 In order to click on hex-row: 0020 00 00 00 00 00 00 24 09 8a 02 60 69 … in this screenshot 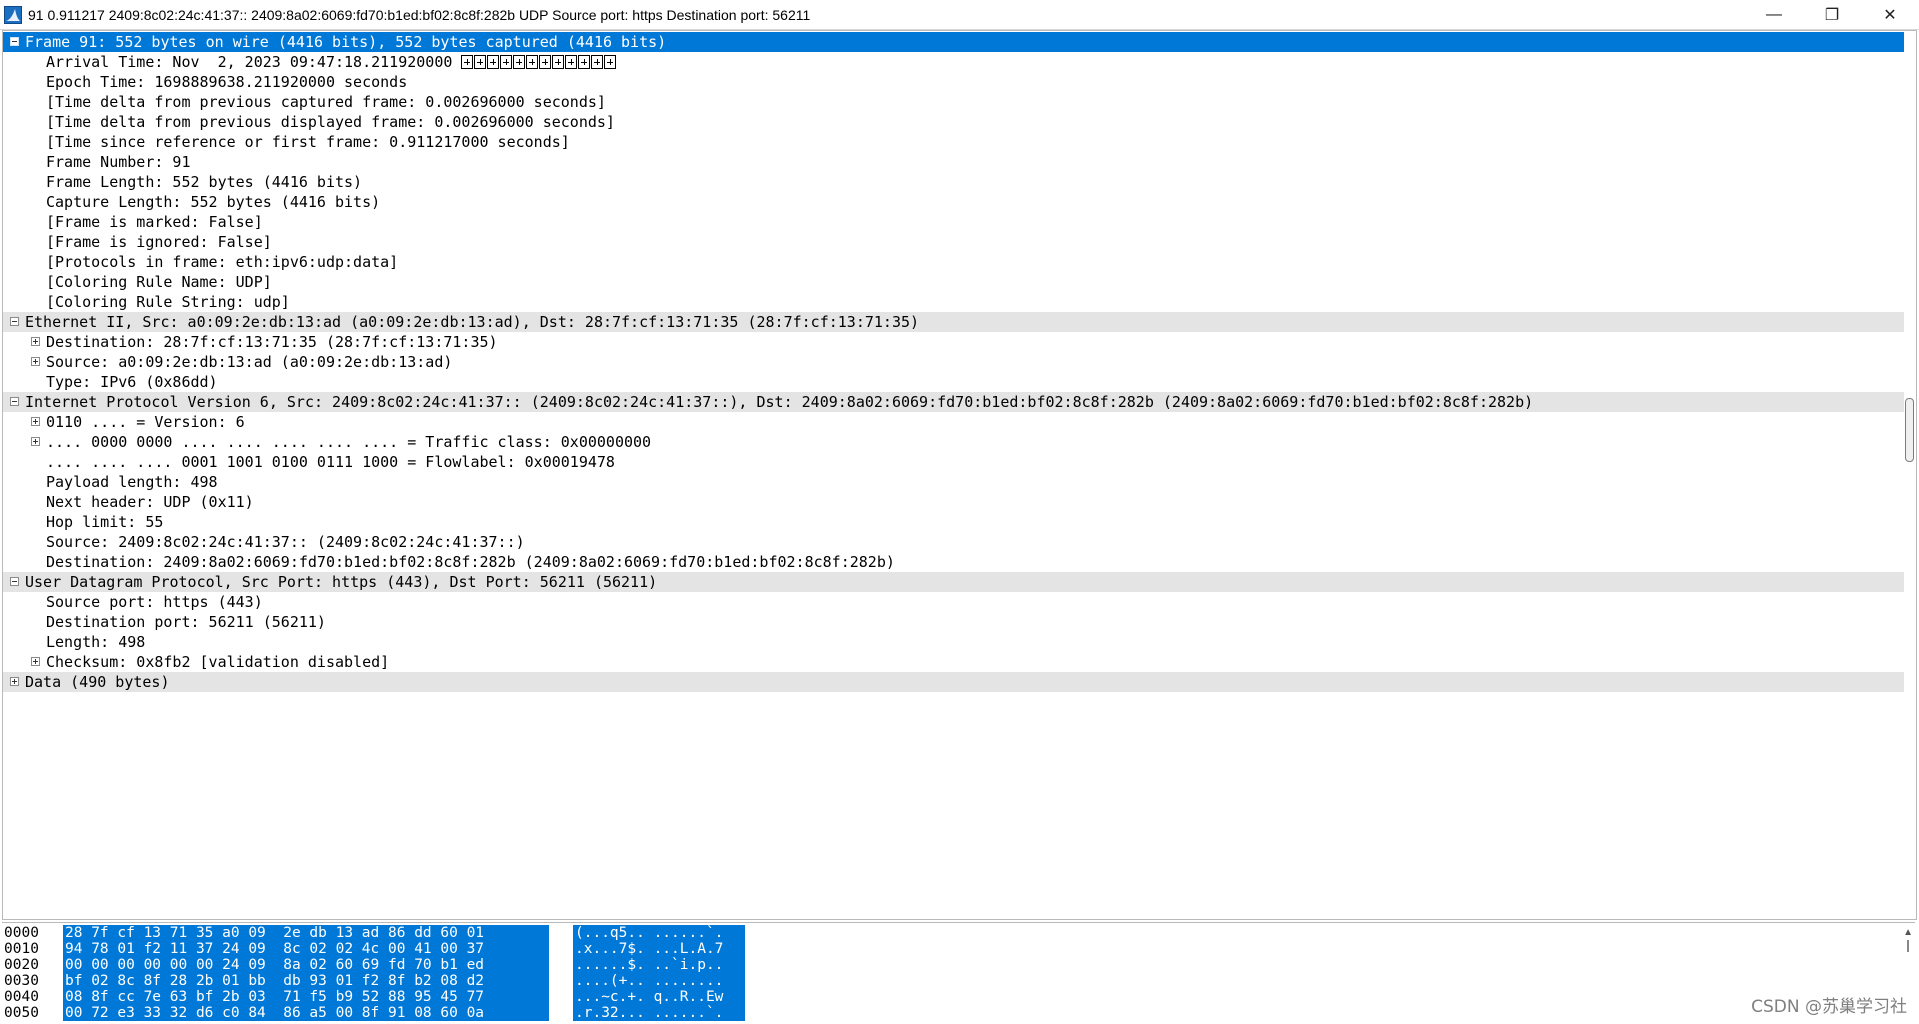, I will do `click(382, 965)`.